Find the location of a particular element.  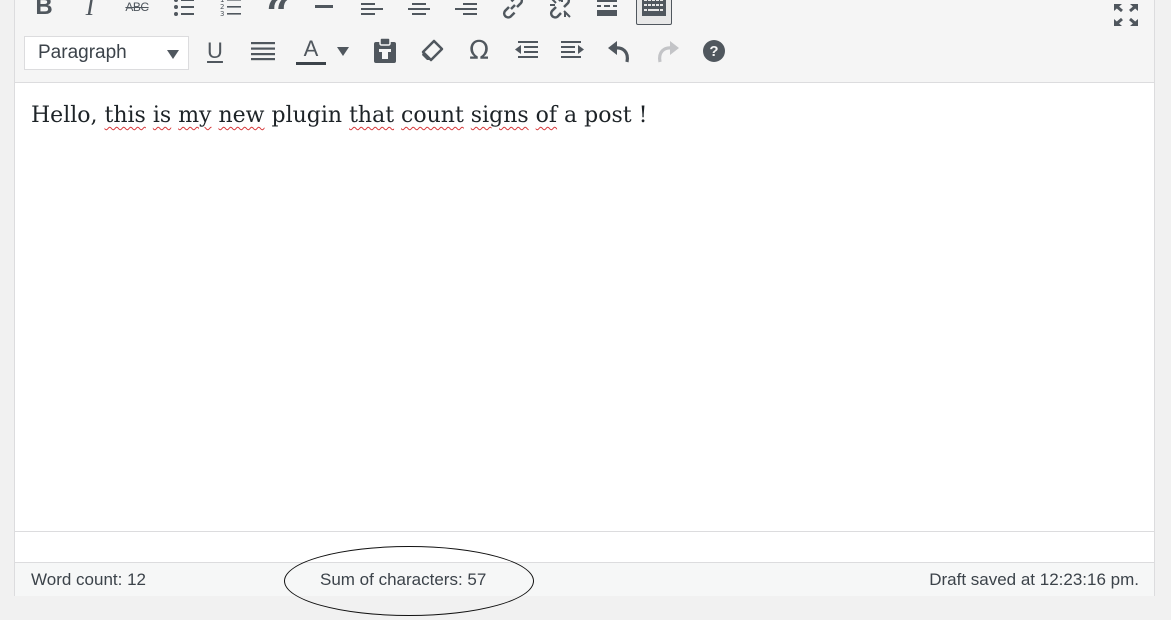

help-icon: ? is located at coordinates (714, 51).